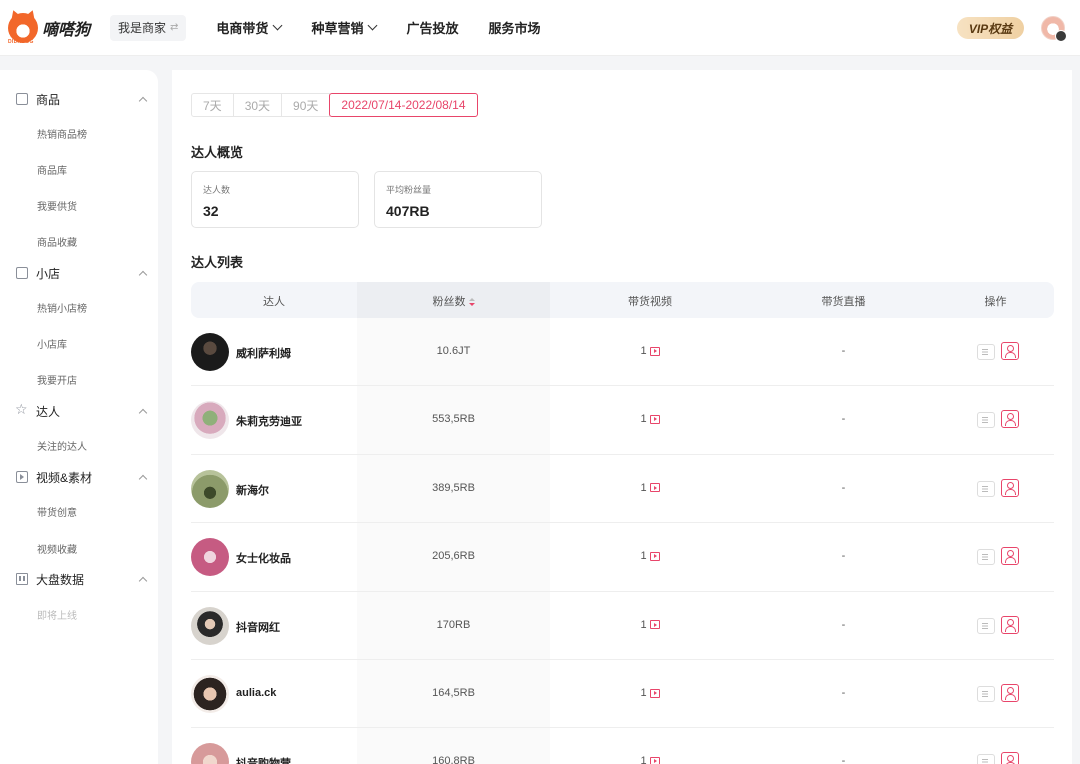  I want to click on sidebar-item-product-favorites: 商品收藏, so click(57, 241).